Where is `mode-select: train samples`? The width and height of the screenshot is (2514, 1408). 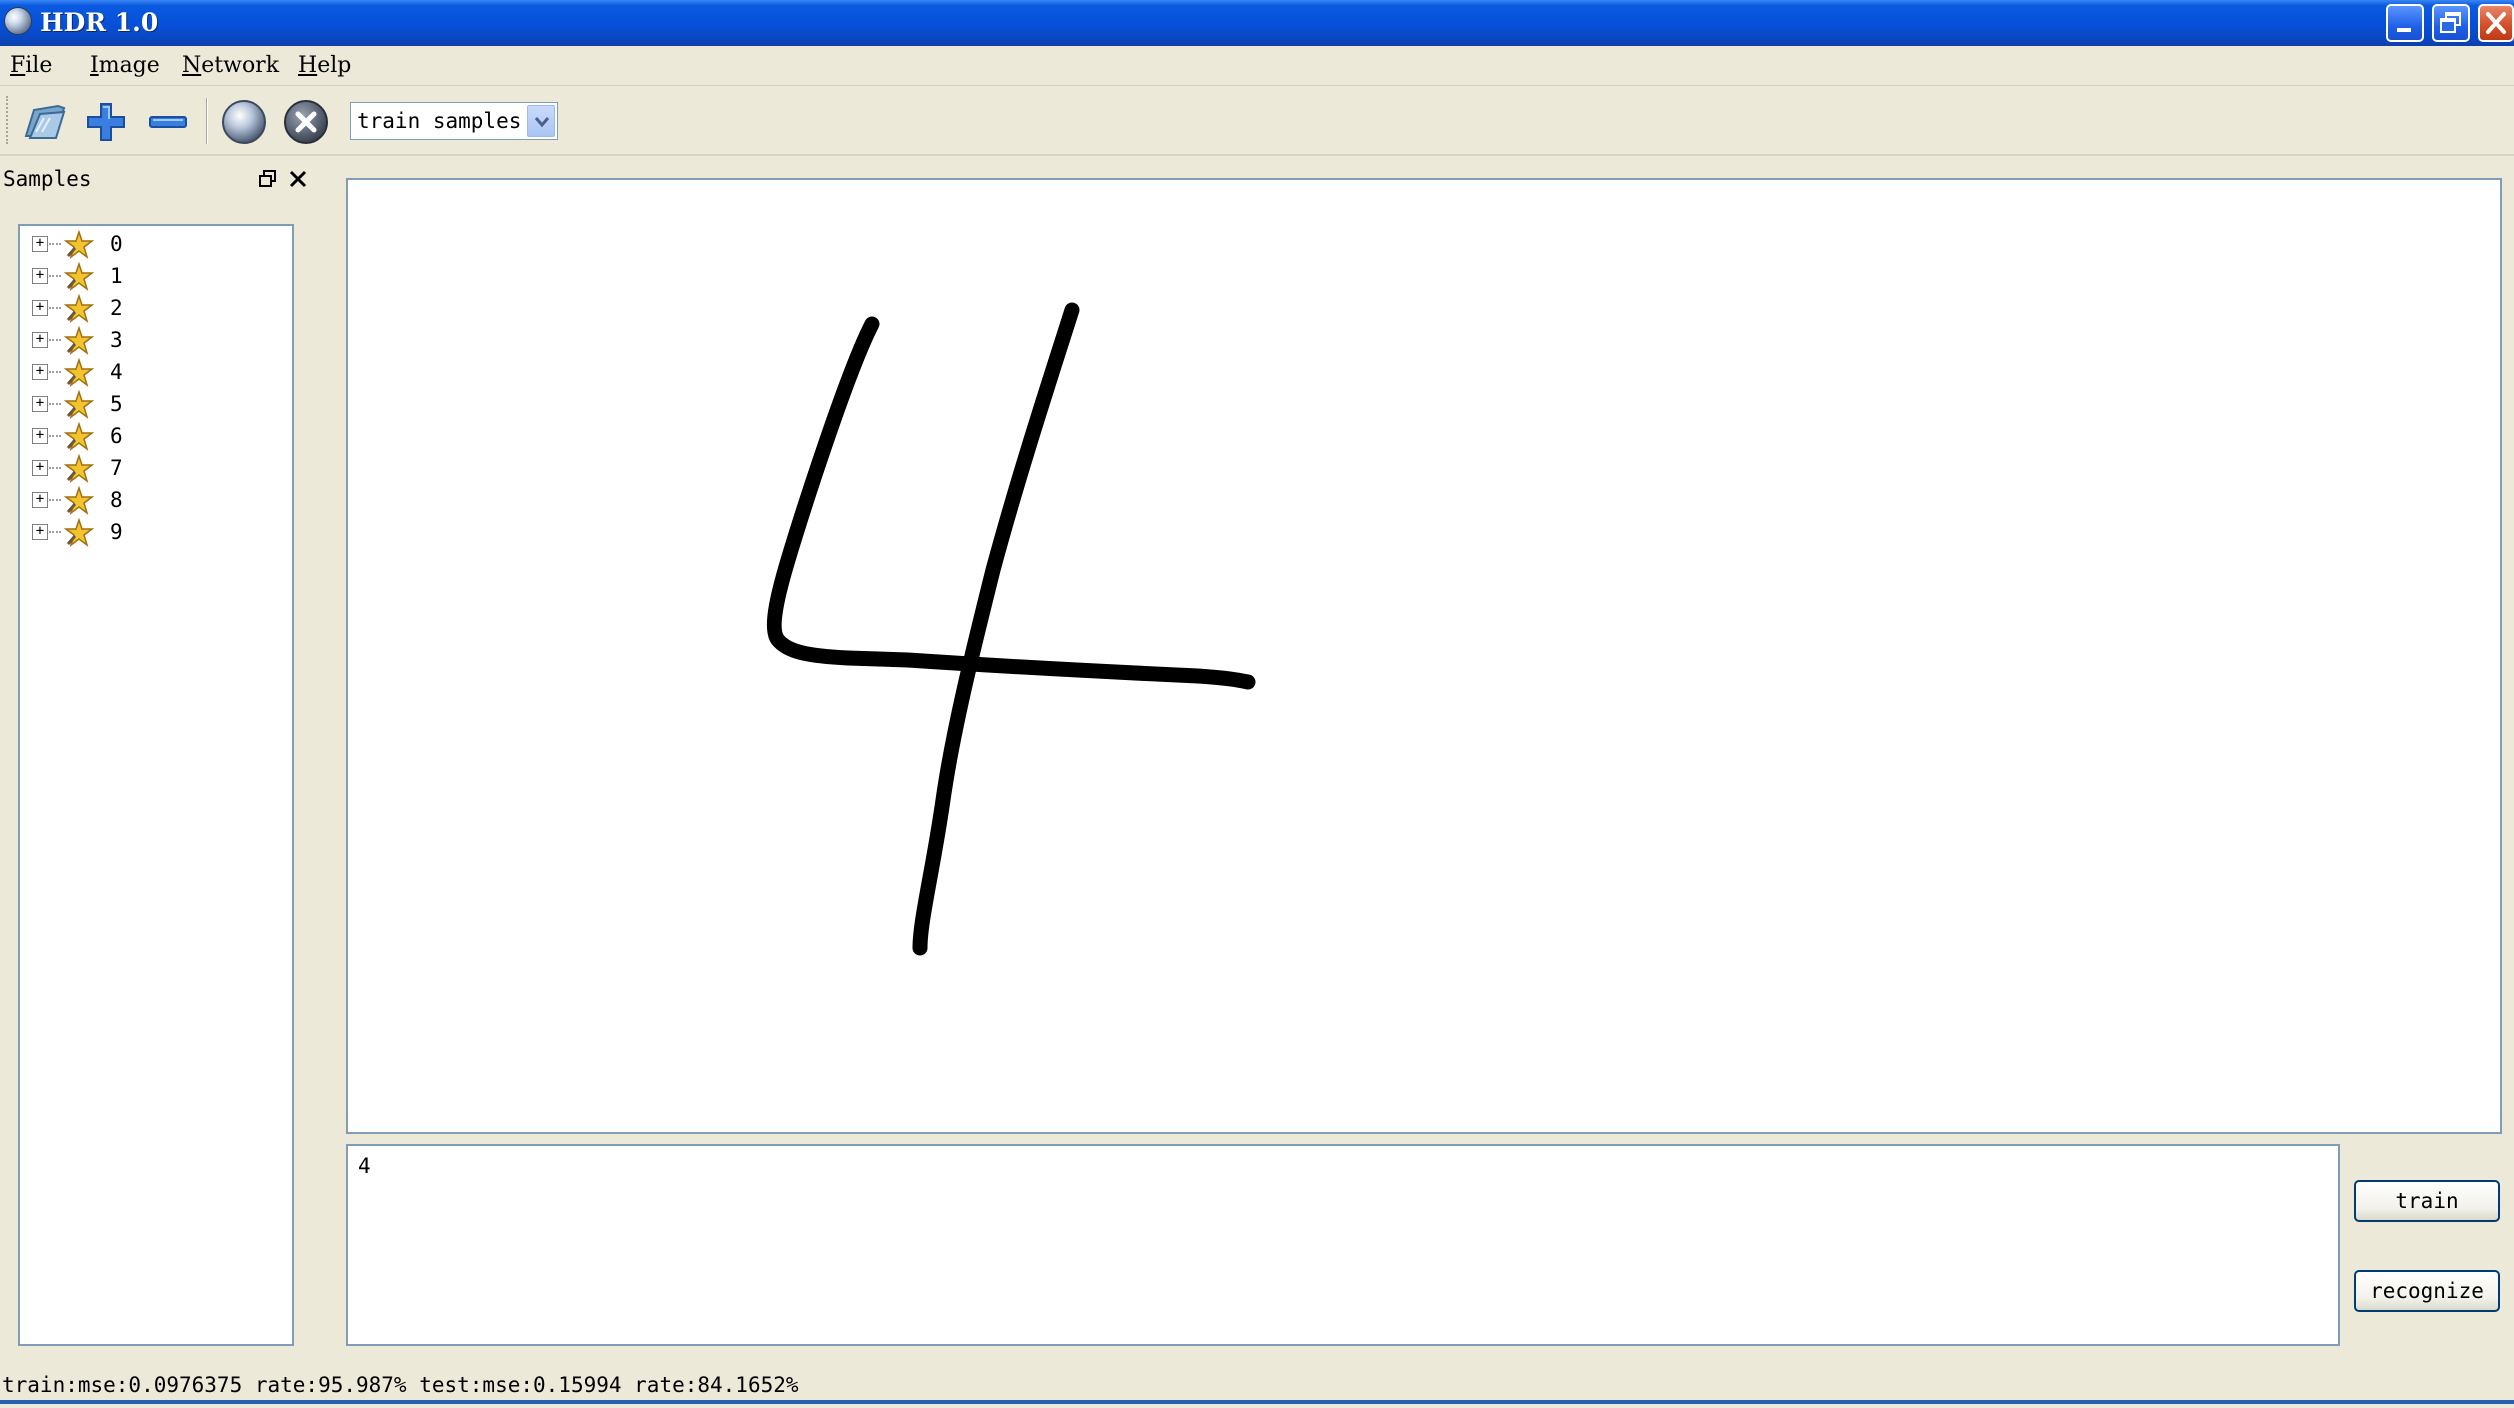 mode-select: train samples is located at coordinates (454, 121).